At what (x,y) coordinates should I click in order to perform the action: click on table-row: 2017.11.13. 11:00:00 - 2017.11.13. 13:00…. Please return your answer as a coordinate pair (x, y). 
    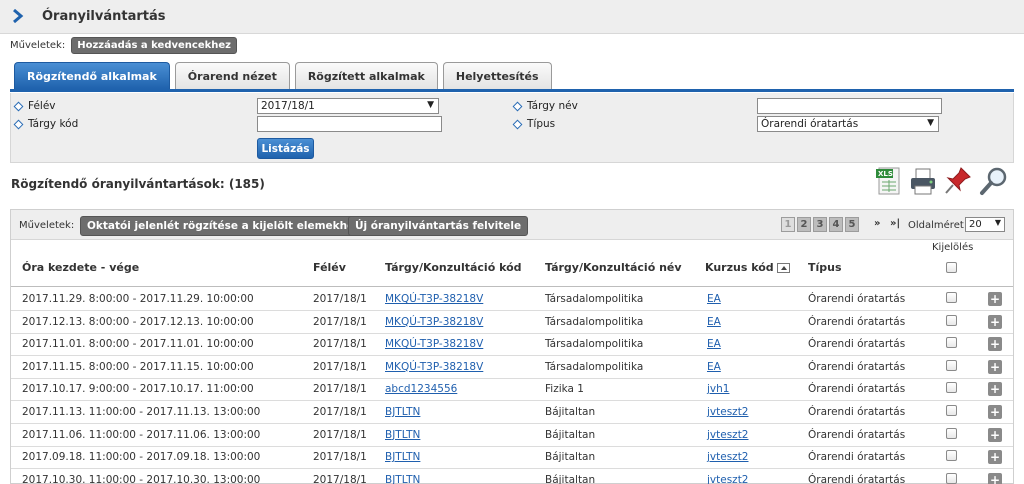
    Looking at the image, I should click on (512, 412).